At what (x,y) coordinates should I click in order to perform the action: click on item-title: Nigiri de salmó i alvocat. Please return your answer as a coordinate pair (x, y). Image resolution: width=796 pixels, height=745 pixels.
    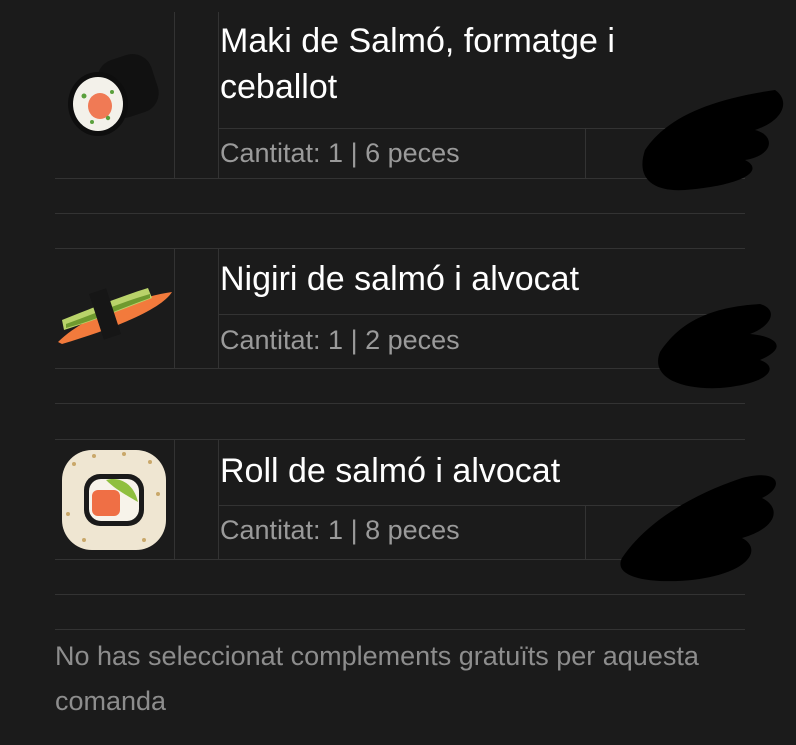
    Looking at the image, I should click on (400, 279).